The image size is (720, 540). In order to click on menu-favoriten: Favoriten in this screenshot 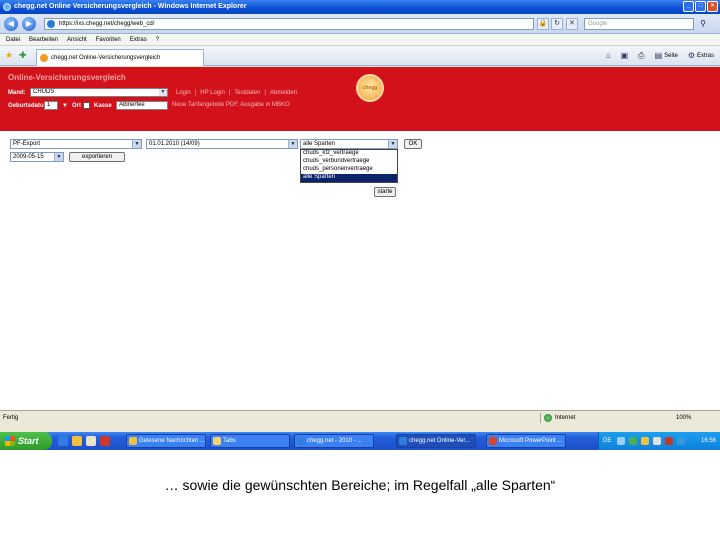, I will do `click(108, 39)`.